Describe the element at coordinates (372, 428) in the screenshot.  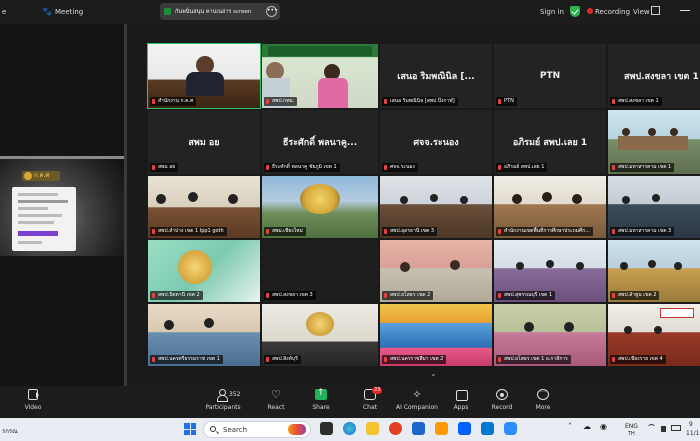
I see `file-explorer-icon` at that location.